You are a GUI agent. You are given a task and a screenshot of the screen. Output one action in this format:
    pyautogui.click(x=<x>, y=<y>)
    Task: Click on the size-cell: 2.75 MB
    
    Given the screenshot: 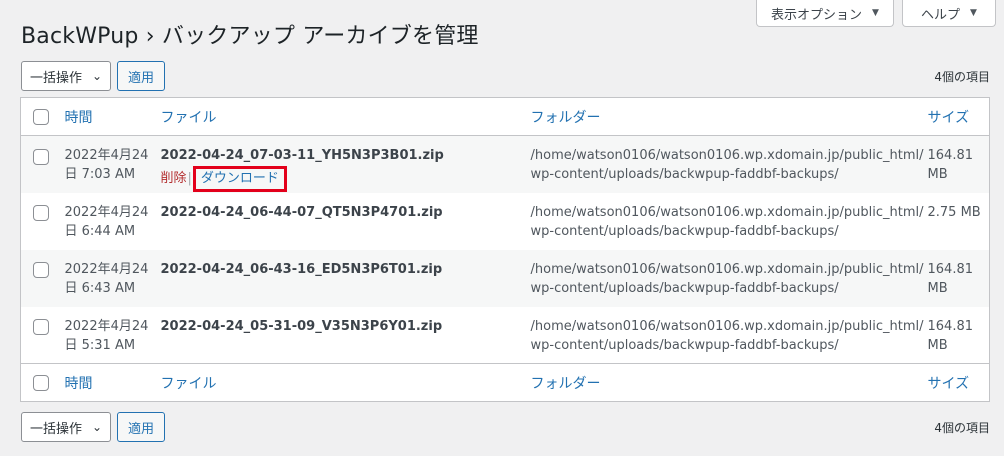 What is the action you would take?
    pyautogui.click(x=954, y=212)
    